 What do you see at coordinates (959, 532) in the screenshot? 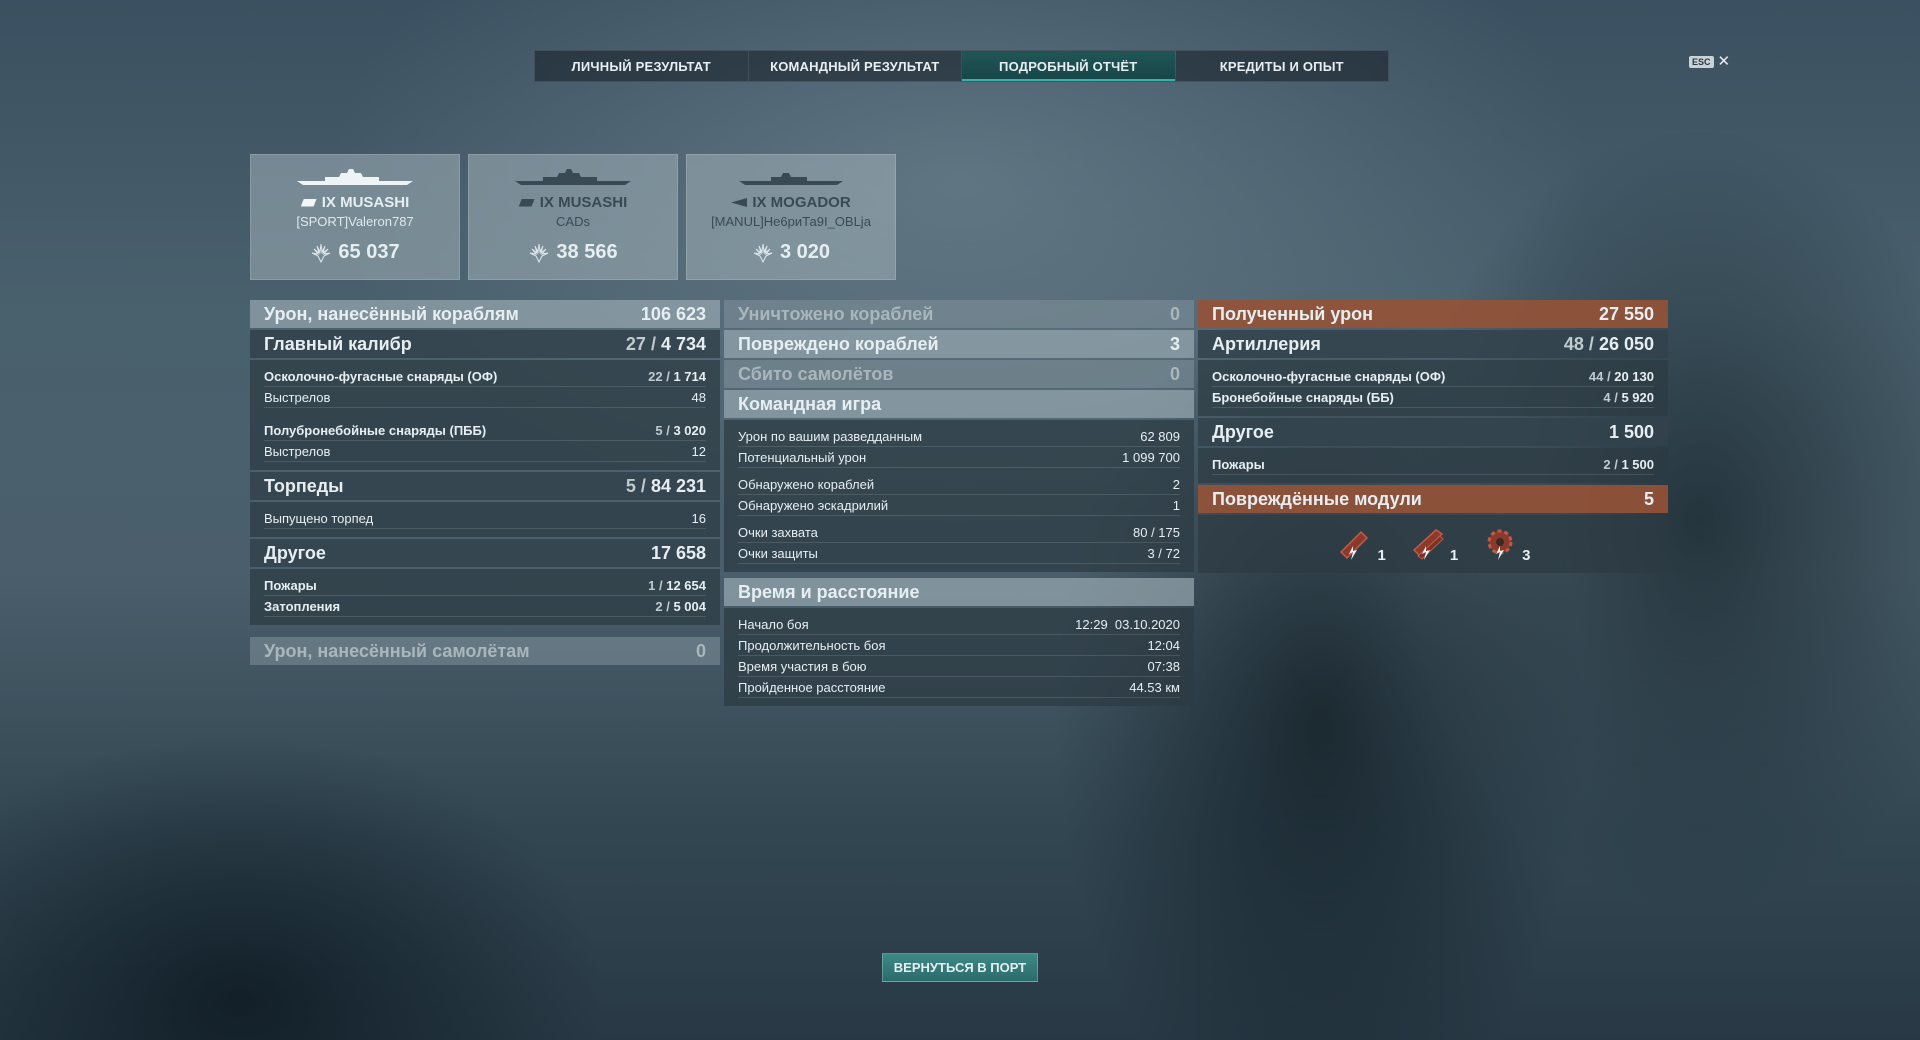
I see `stat-row: Очки захвата 80 / 175` at bounding box center [959, 532].